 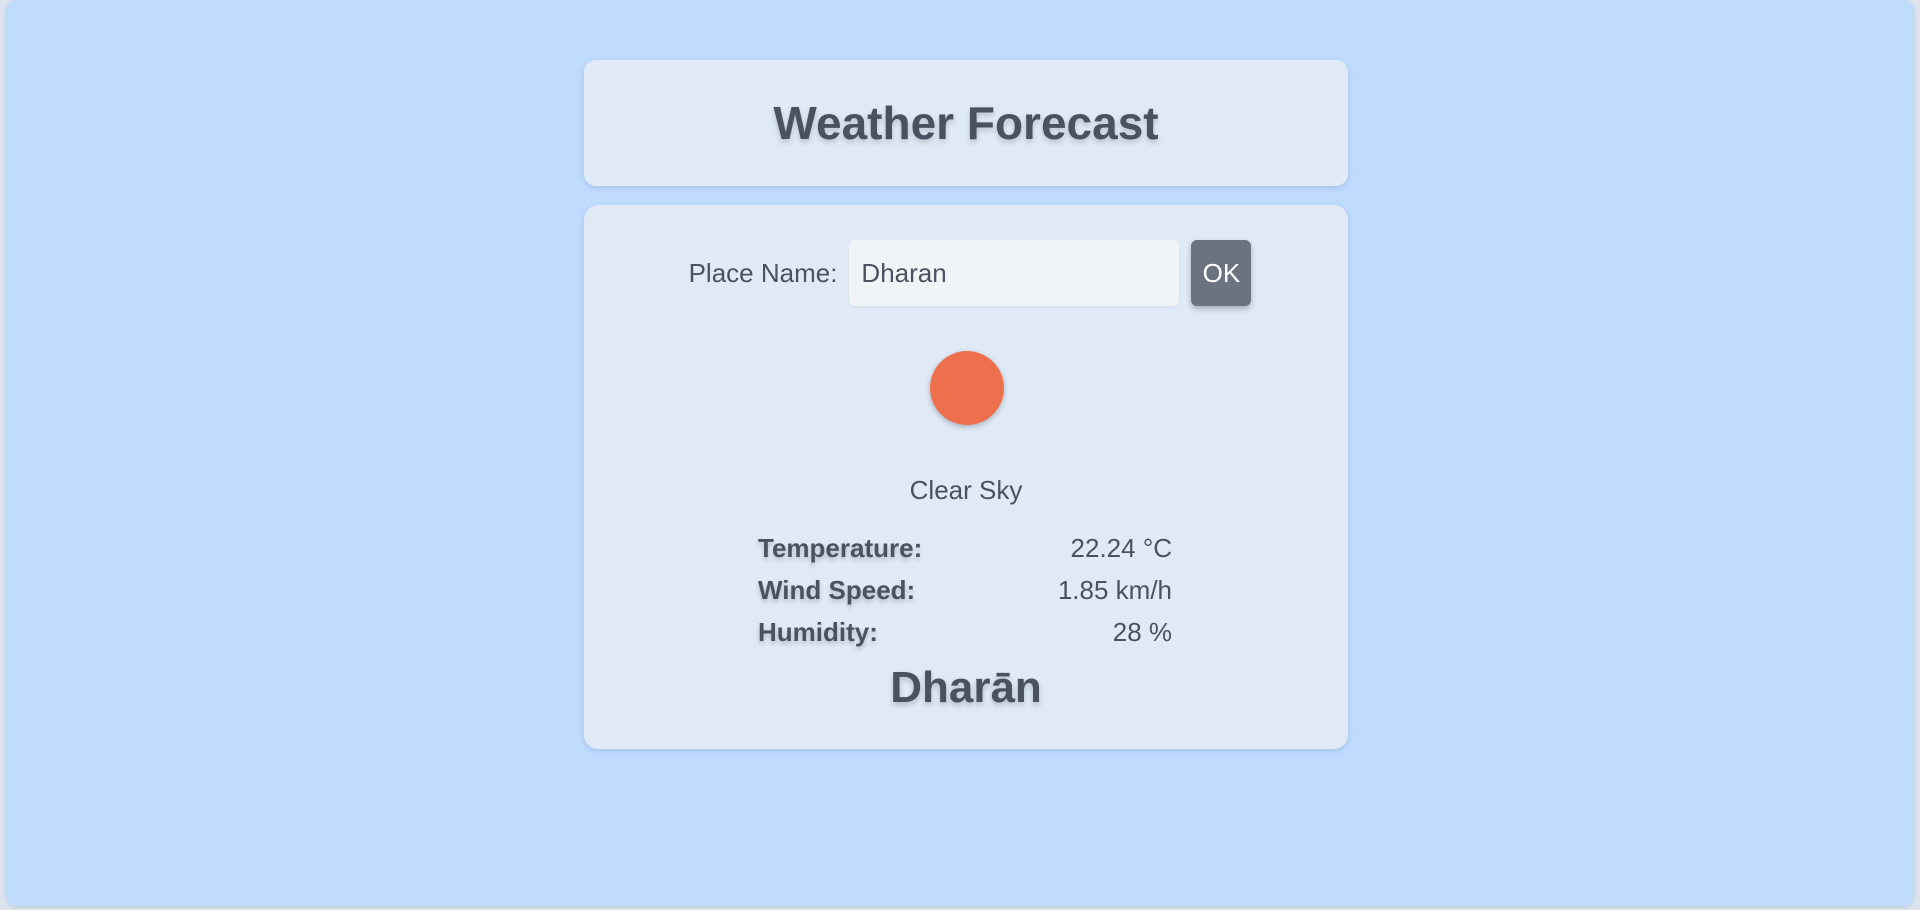 I want to click on stat-row-temperature: Temperature: 22.24 °C, so click(x=965, y=548).